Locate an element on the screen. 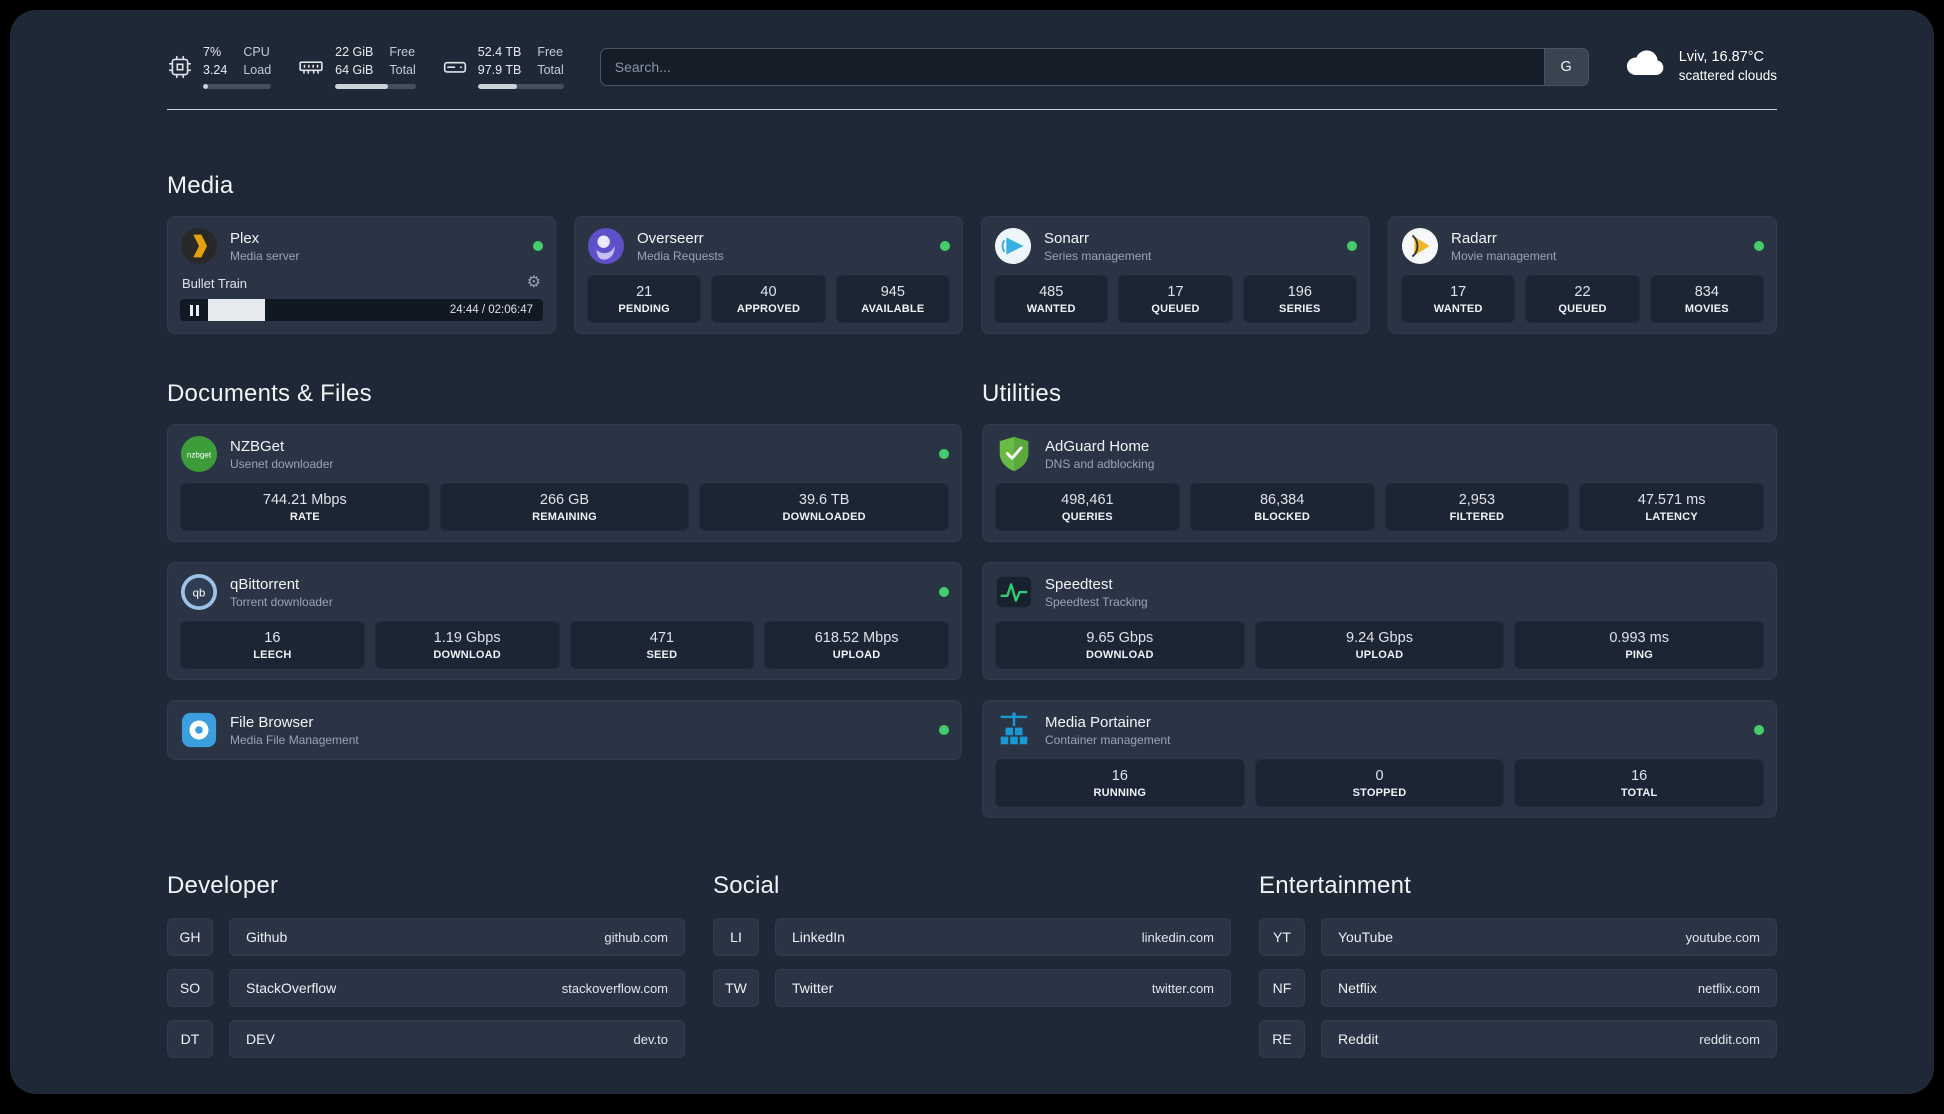  bookmark-abbr: DT is located at coordinates (190, 1039).